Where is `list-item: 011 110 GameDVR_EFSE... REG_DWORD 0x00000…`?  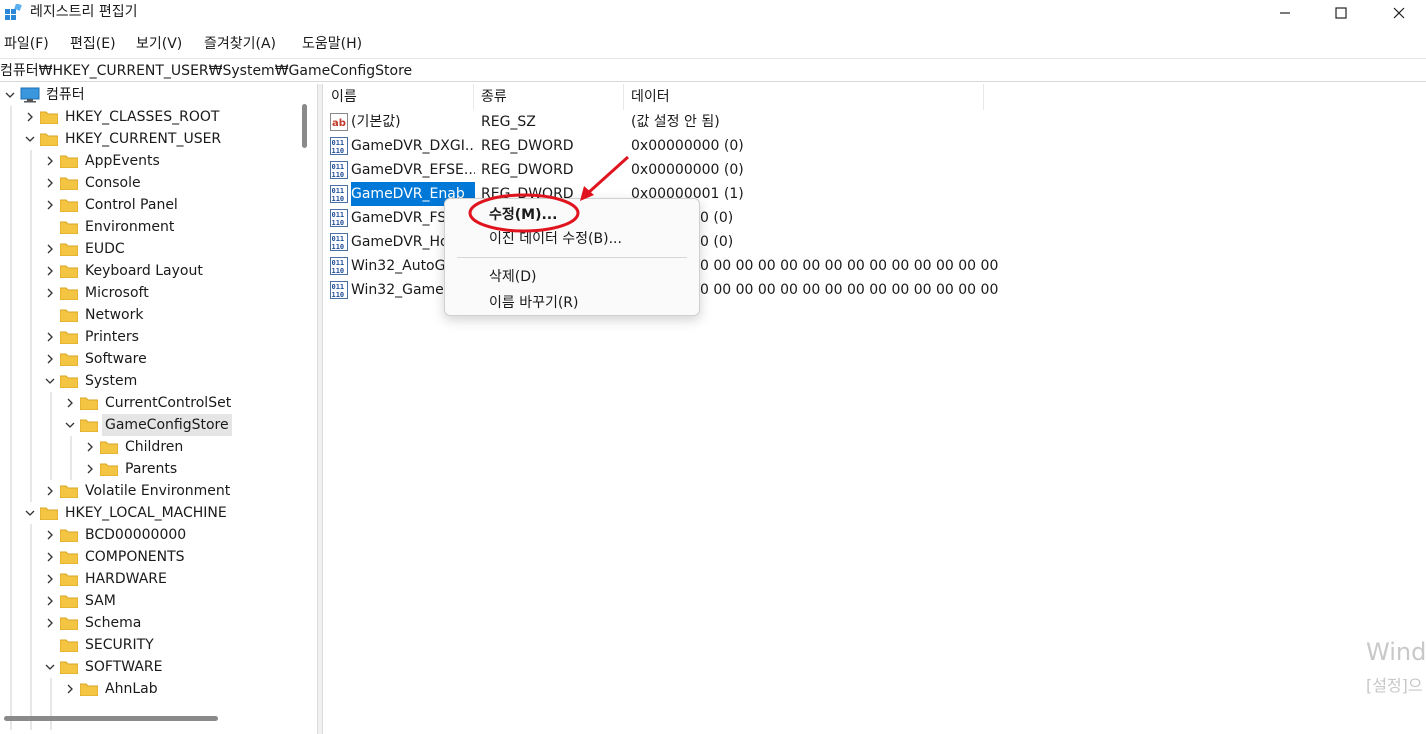 list-item: 011 110 GameDVR_EFSE... REG_DWORD 0x00000… is located at coordinates (674, 170).